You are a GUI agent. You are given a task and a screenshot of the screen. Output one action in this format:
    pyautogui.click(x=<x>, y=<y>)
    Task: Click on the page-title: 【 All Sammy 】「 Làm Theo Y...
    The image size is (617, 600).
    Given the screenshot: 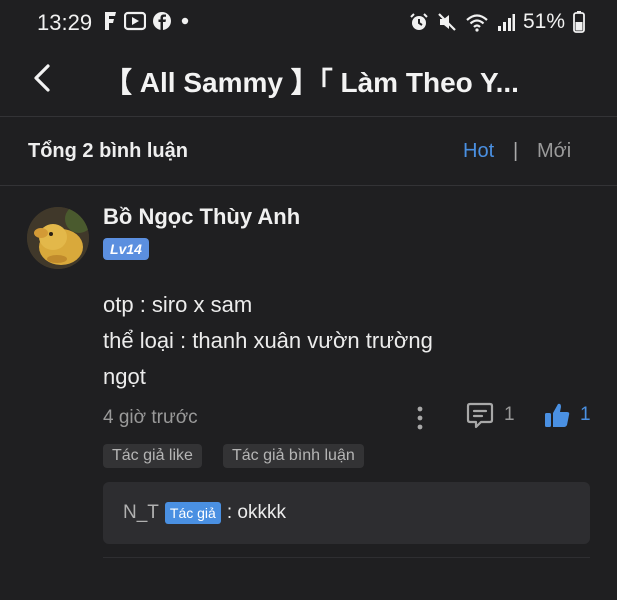 What is the action you would take?
    pyautogui.click(x=311, y=82)
    